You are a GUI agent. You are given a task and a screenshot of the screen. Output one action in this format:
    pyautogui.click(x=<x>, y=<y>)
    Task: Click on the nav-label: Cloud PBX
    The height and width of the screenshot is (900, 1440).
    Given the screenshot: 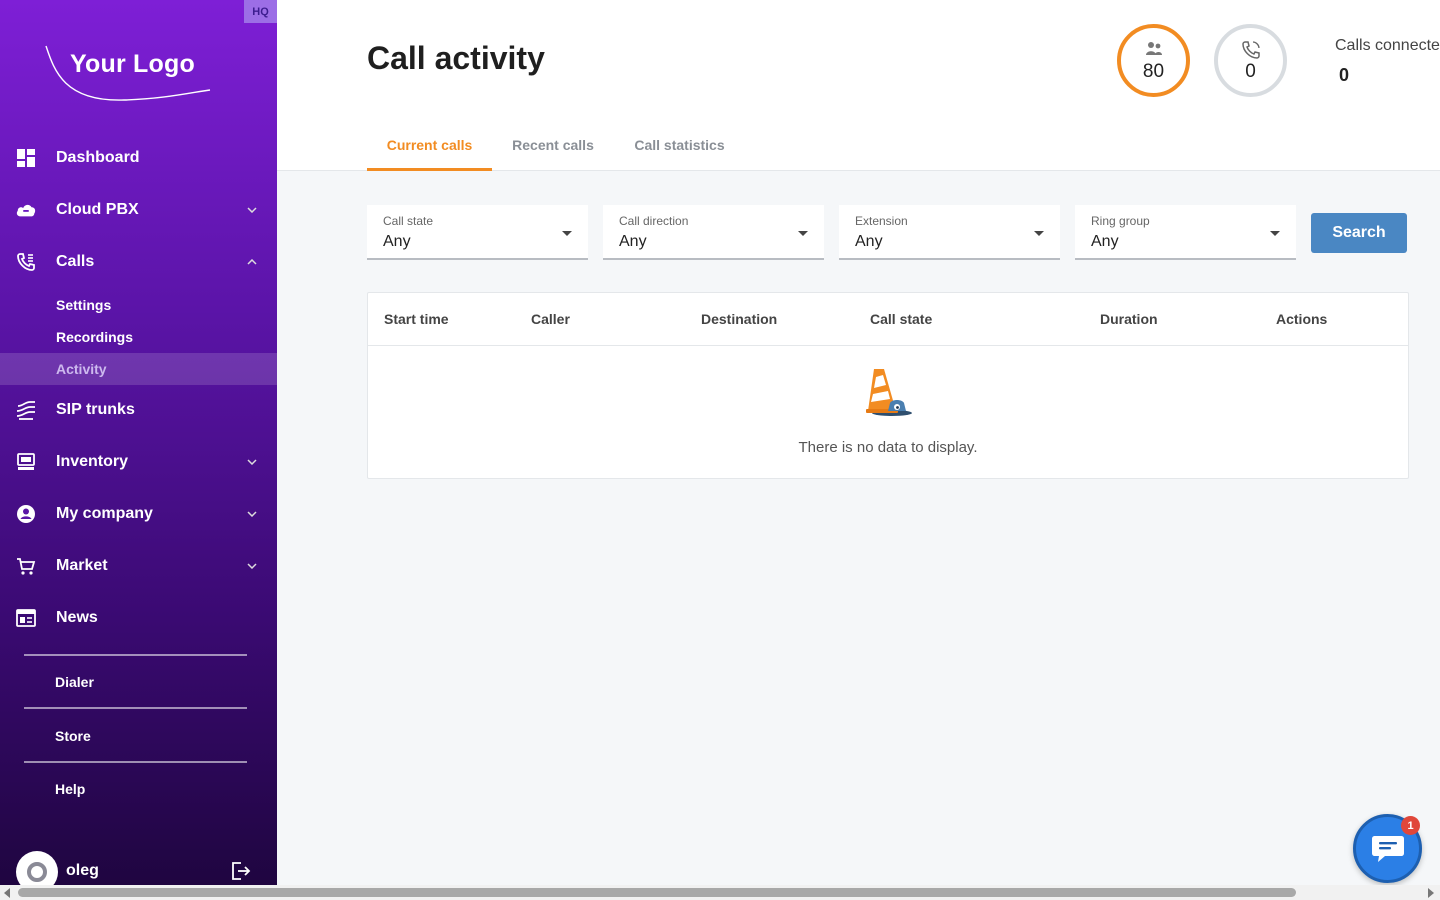 What is the action you would take?
    pyautogui.click(x=97, y=209)
    